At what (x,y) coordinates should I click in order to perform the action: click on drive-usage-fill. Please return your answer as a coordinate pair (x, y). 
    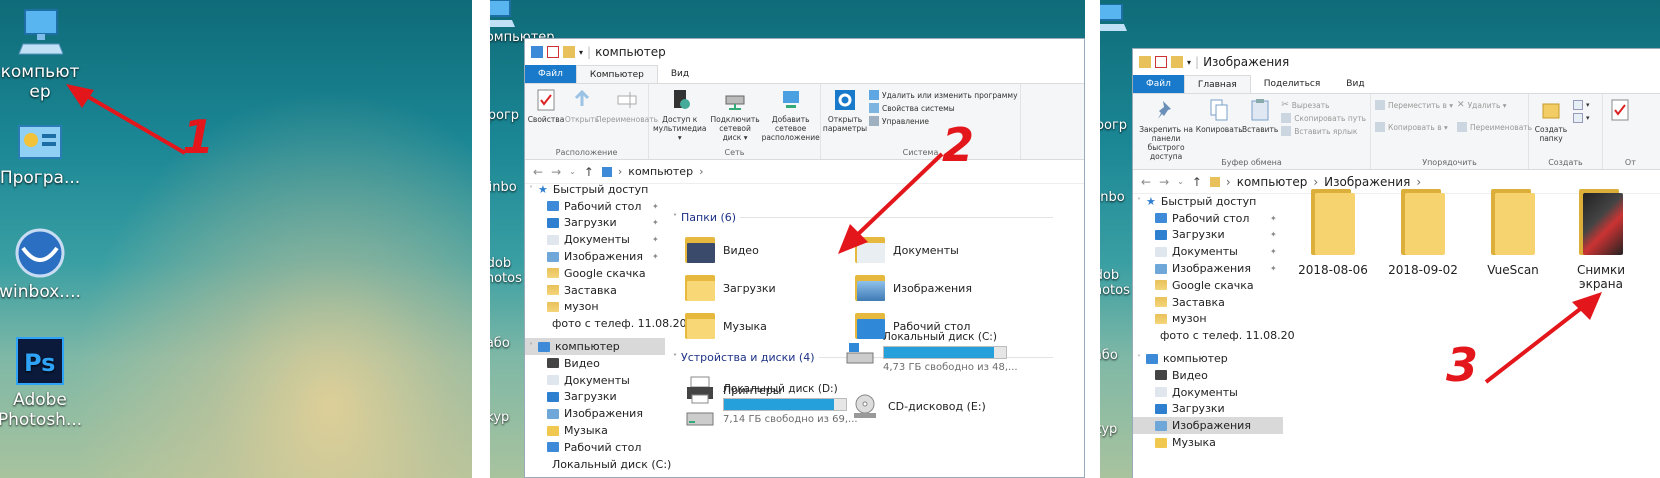
    Looking at the image, I should click on (779, 404).